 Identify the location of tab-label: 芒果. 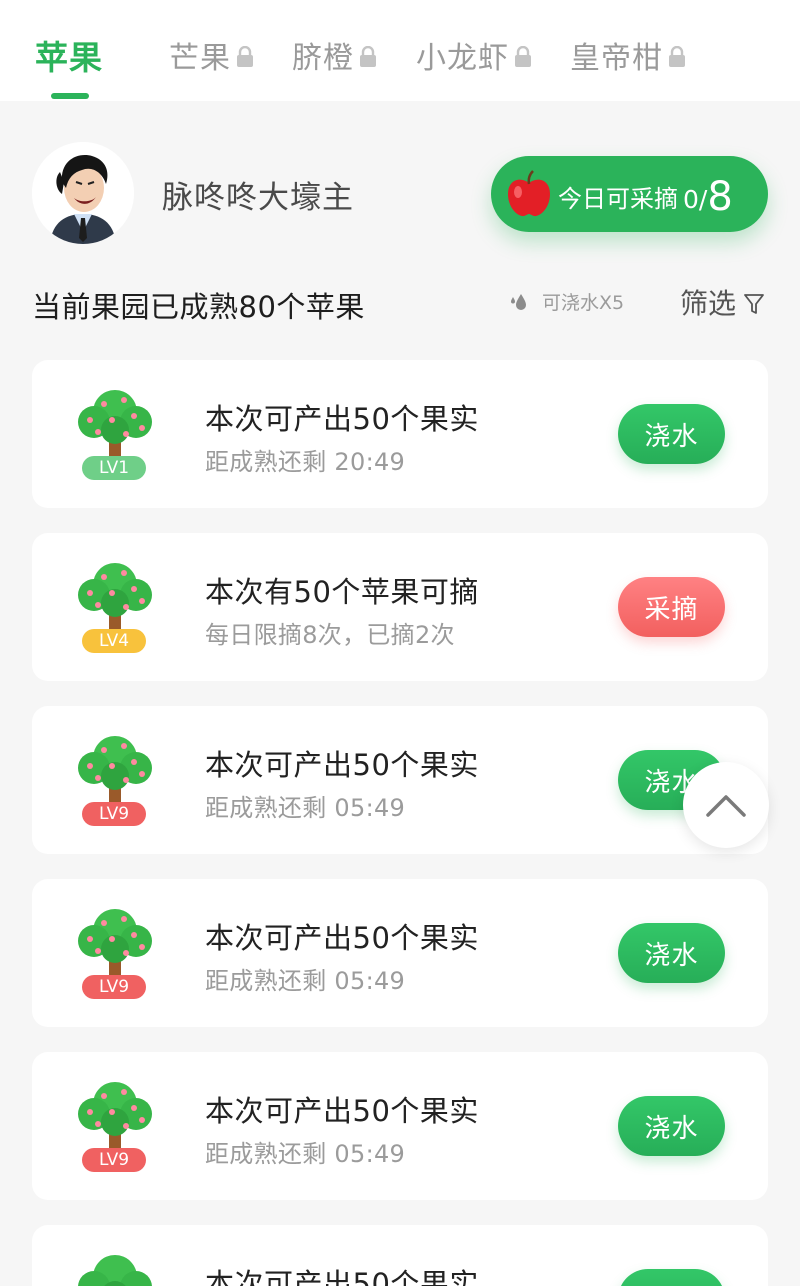
(200, 58).